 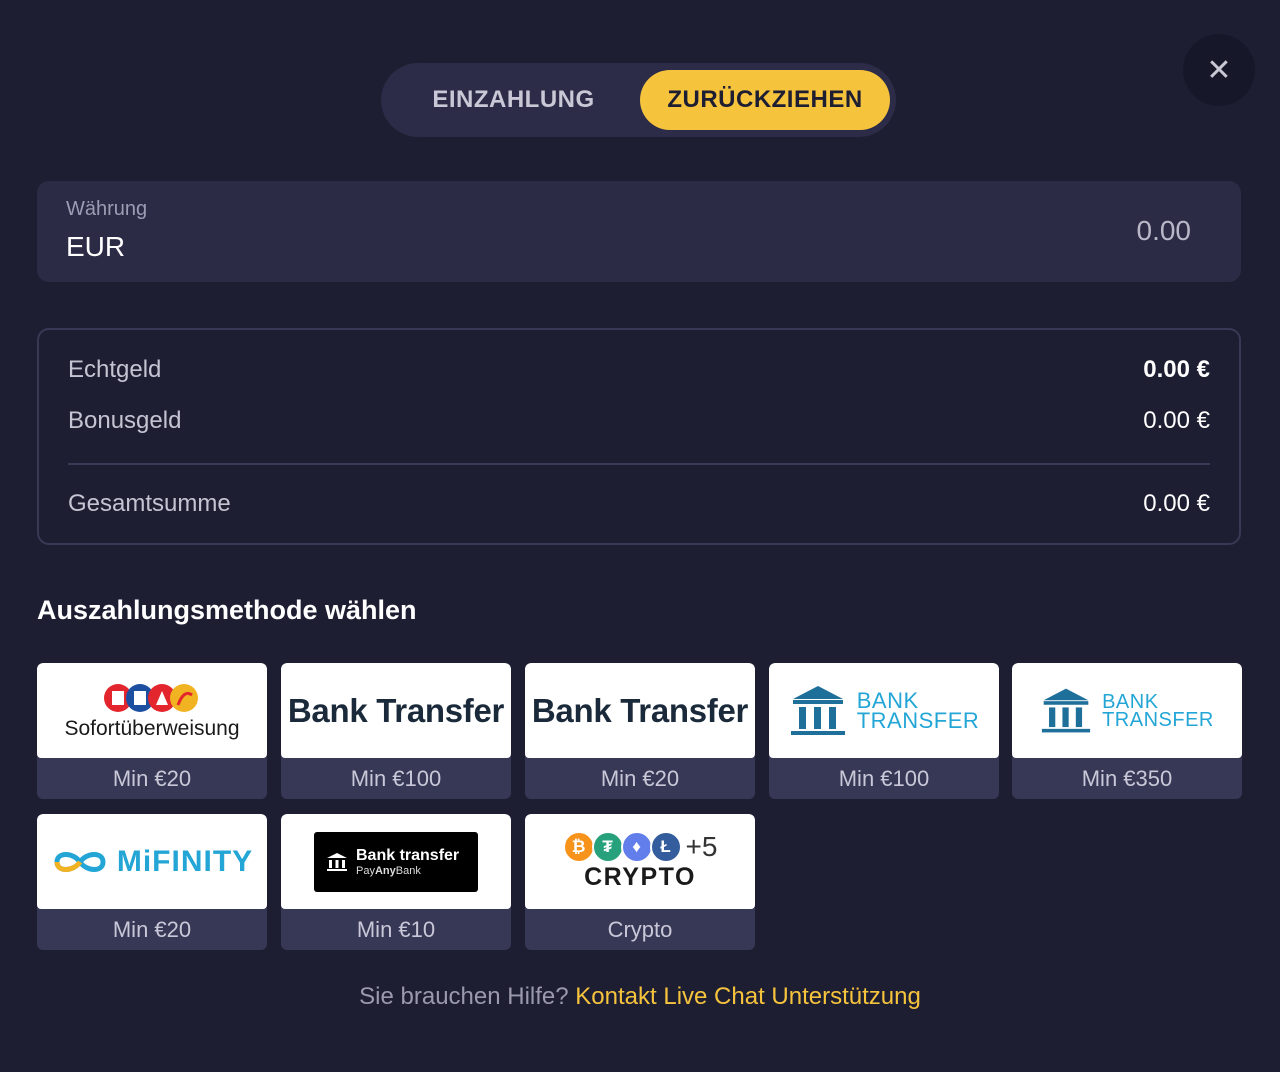 I want to click on balance-row-bonus: Bonusgeld 0.00 €, so click(x=639, y=421).